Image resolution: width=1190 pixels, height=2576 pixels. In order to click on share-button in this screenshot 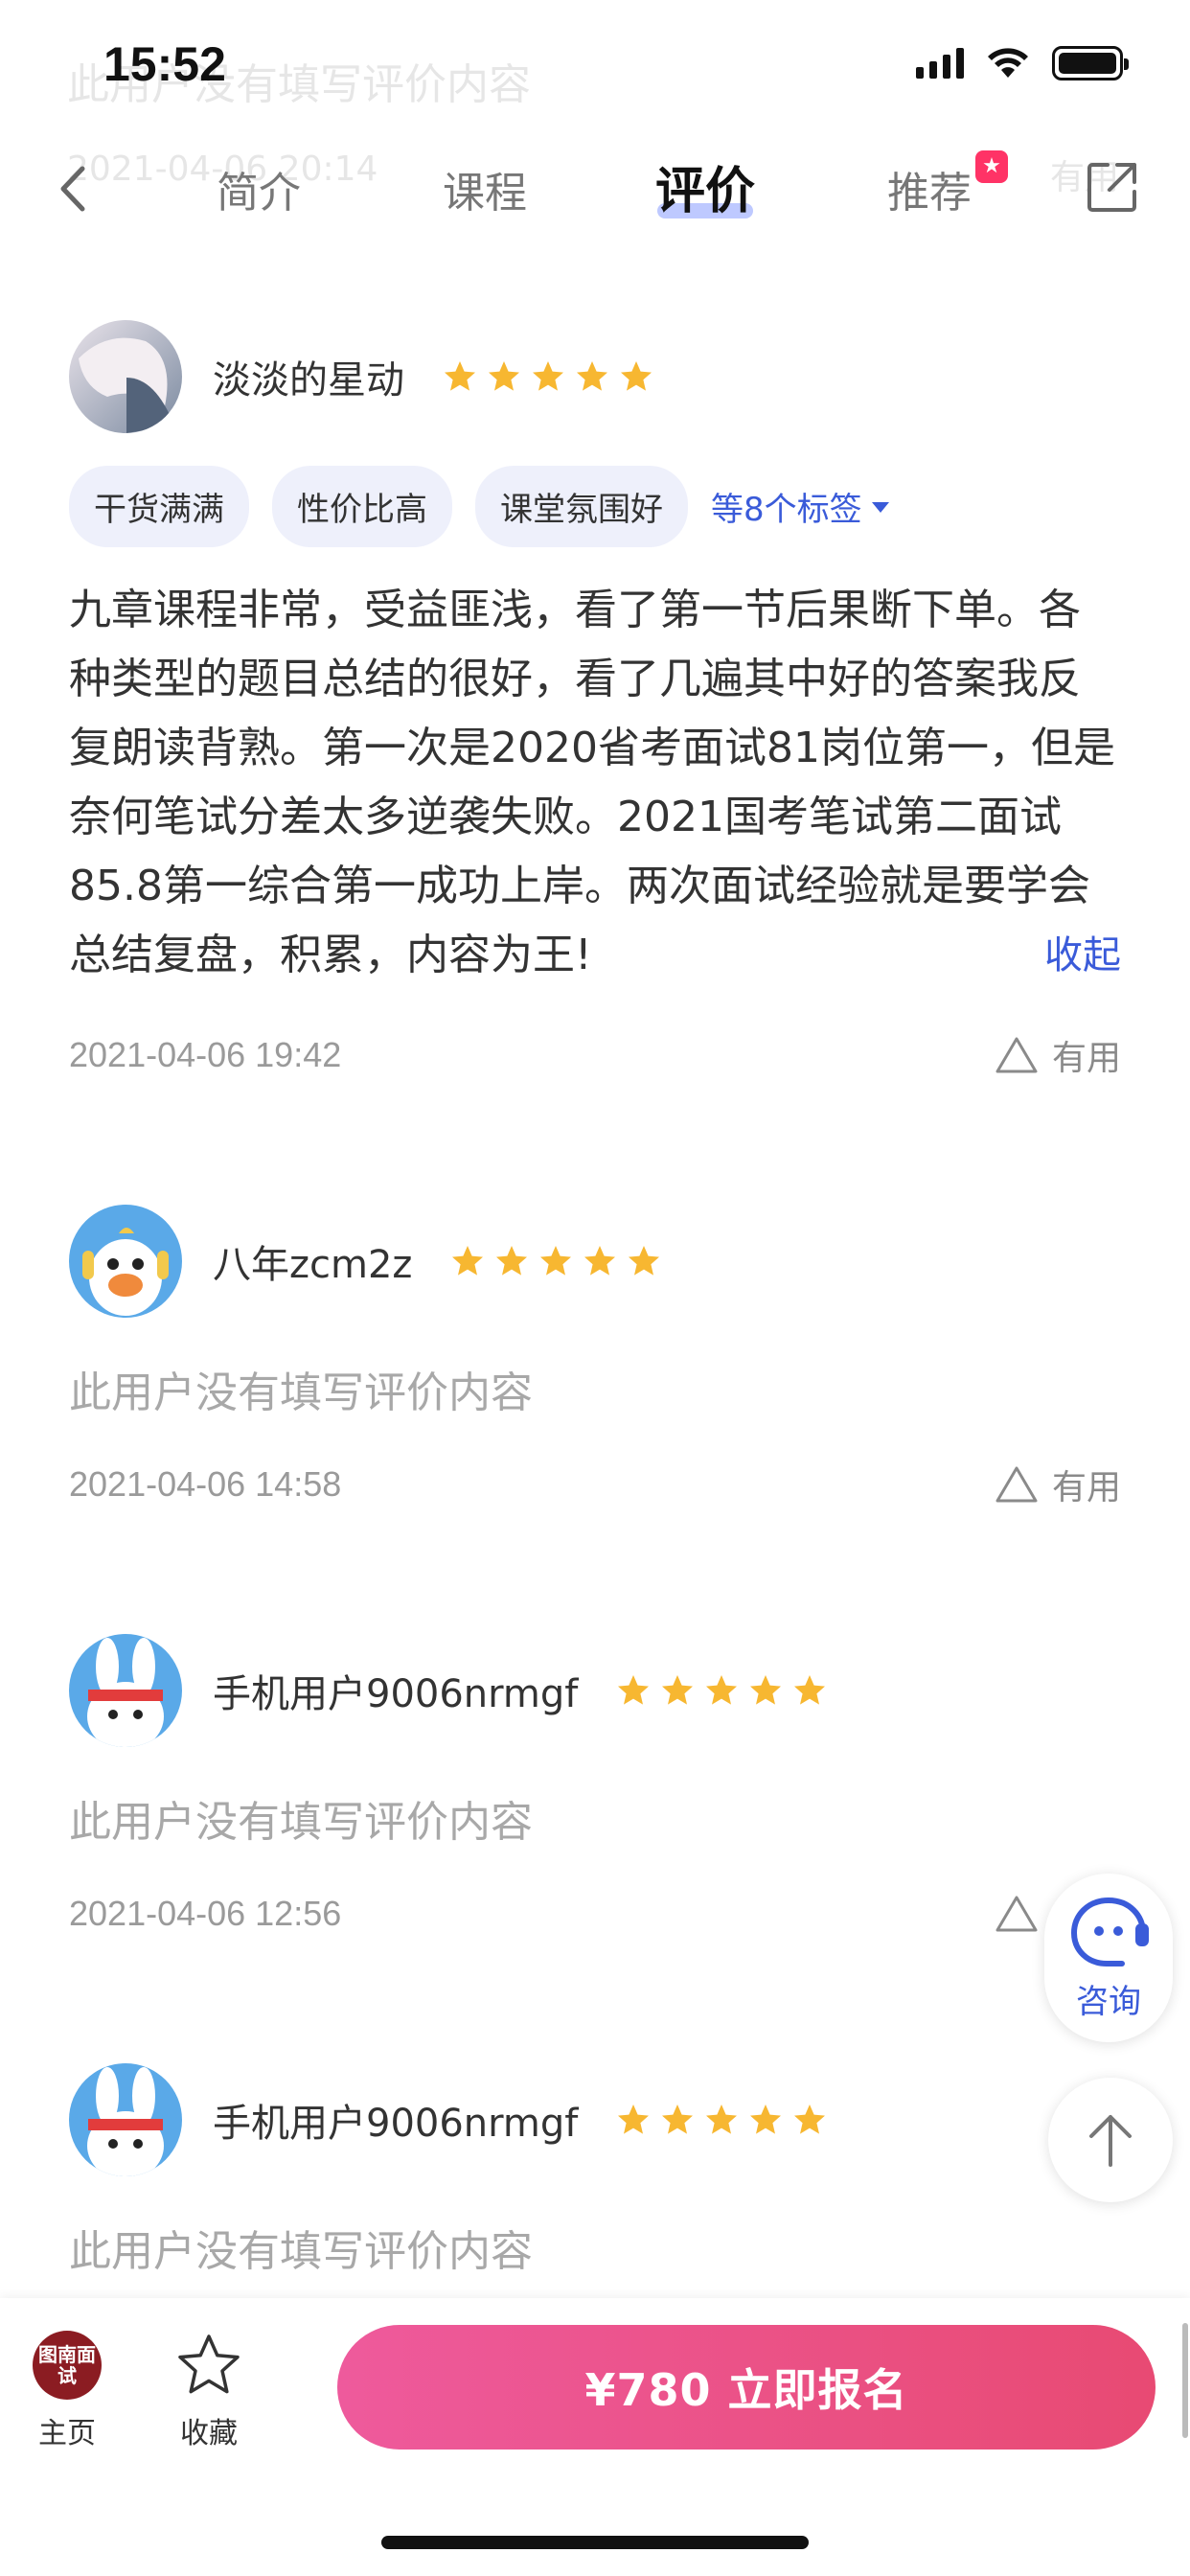, I will do `click(1112, 187)`.